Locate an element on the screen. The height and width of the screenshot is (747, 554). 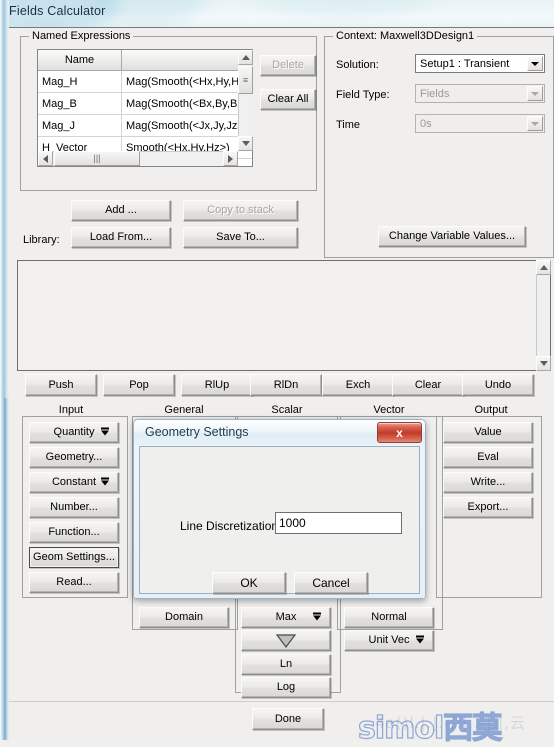
scroll-thumb-grip-icon: ||| is located at coordinates (97, 158).